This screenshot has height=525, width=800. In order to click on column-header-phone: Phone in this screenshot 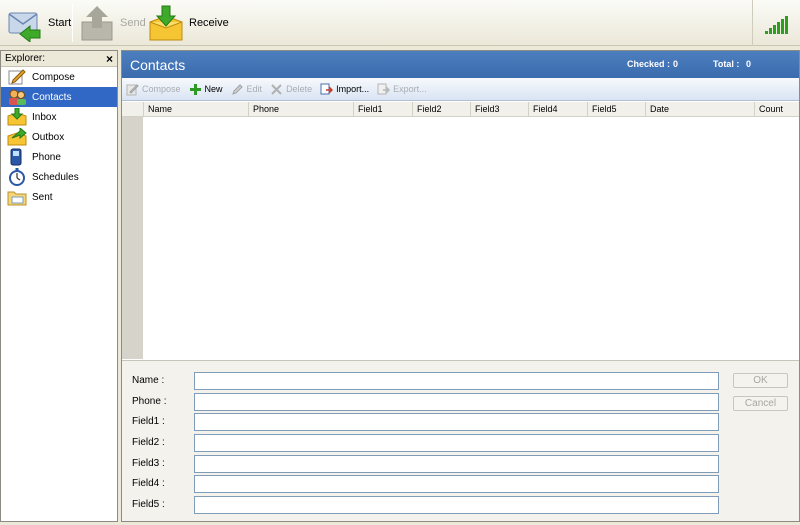, I will do `click(300, 109)`.